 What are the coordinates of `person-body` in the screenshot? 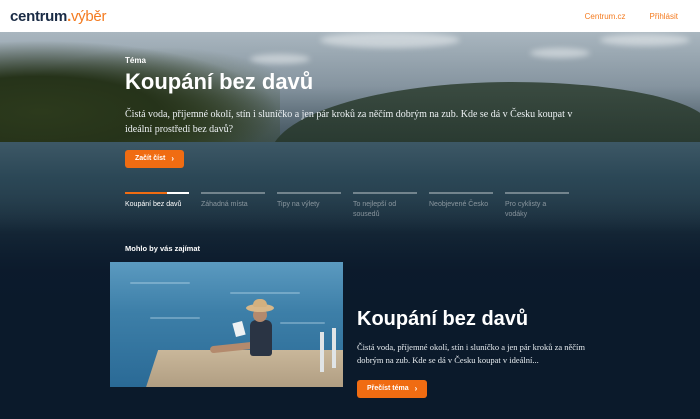 It's located at (261, 338).